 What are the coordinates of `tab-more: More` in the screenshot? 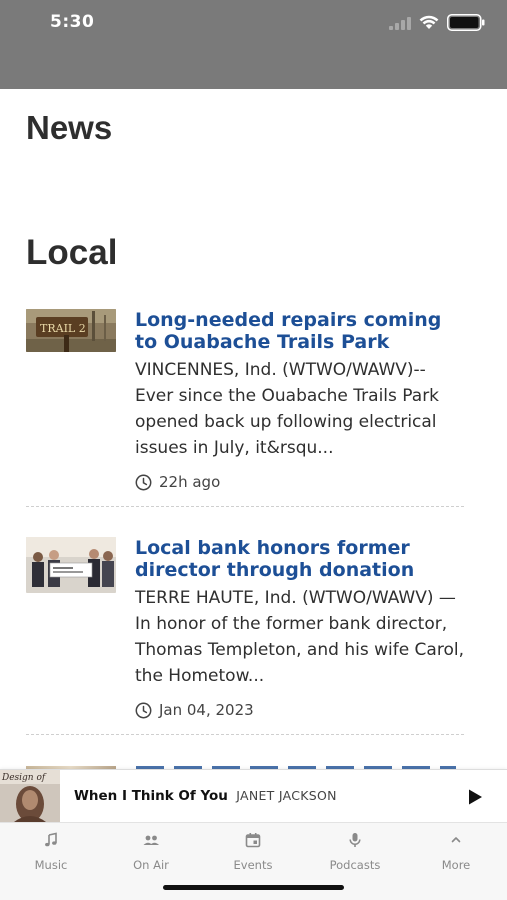 It's located at (456, 851).